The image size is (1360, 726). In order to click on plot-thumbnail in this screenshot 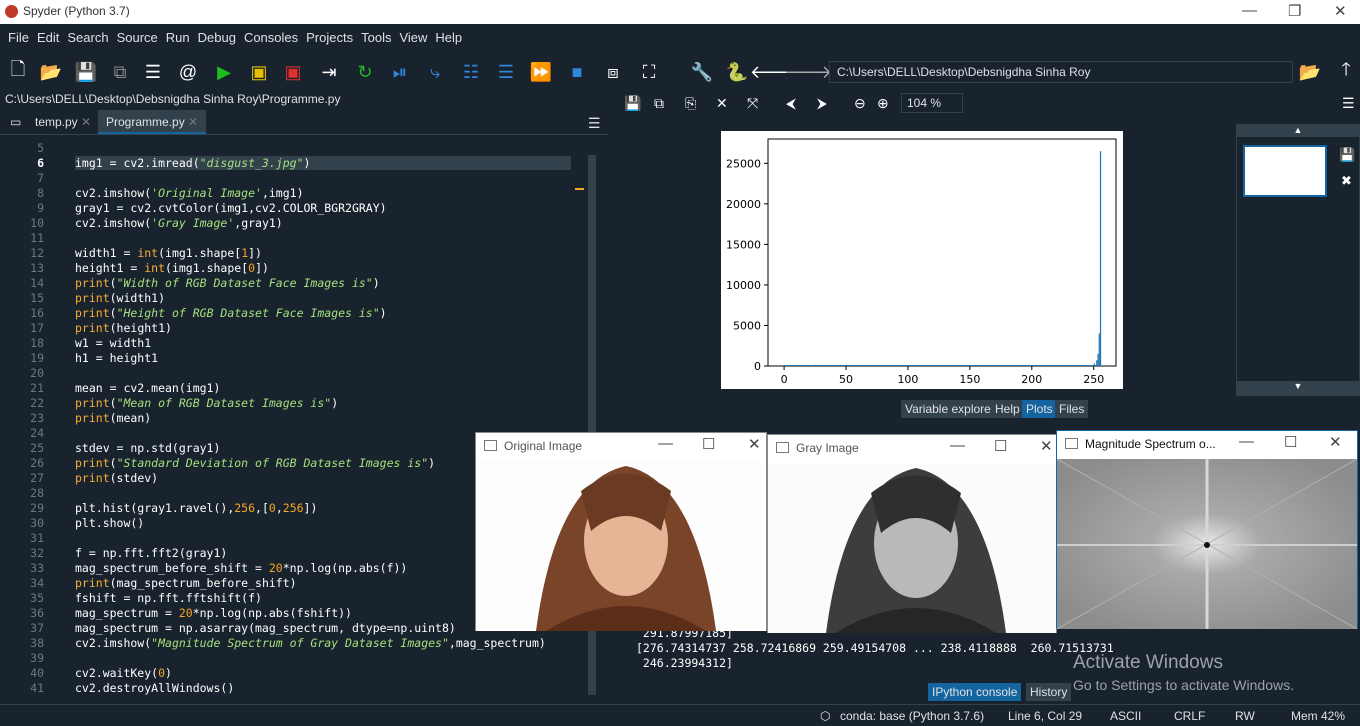, I will do `click(1285, 171)`.